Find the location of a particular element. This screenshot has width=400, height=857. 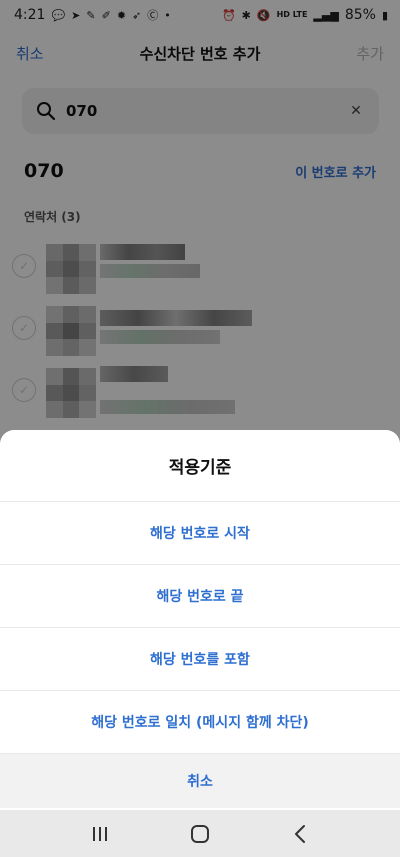

option-starts-with: 해당 번호로 시작 is located at coordinates (200, 533).